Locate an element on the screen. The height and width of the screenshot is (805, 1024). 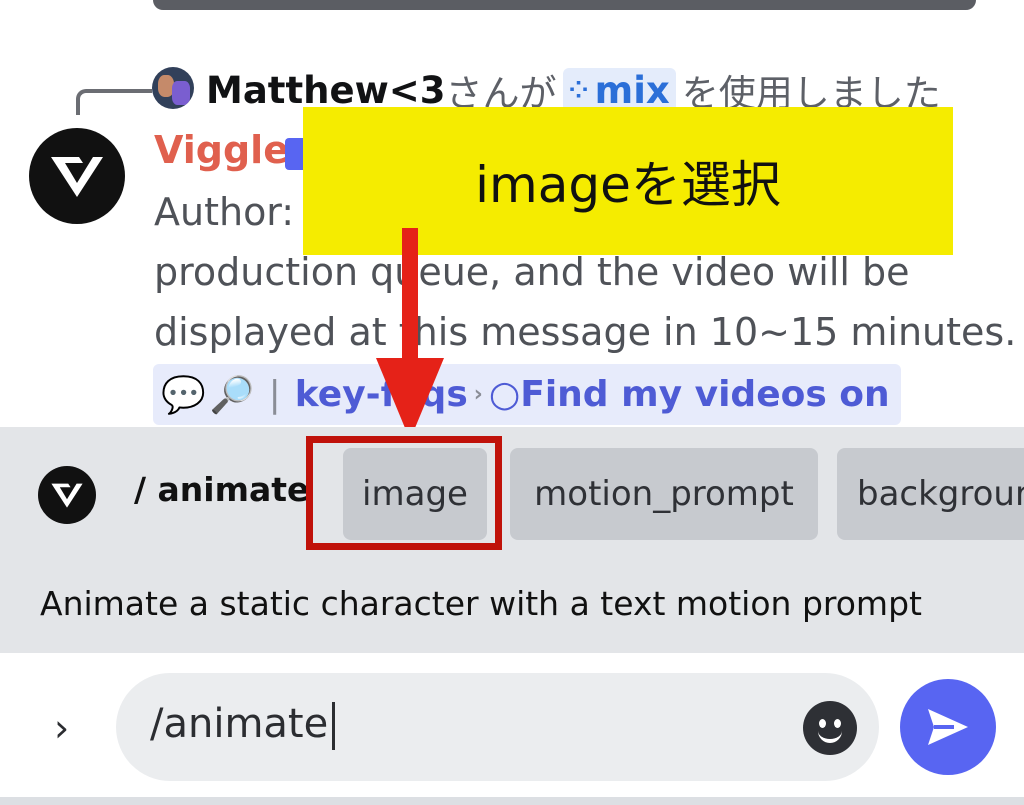
reply-connector is located at coordinates (114, 102).